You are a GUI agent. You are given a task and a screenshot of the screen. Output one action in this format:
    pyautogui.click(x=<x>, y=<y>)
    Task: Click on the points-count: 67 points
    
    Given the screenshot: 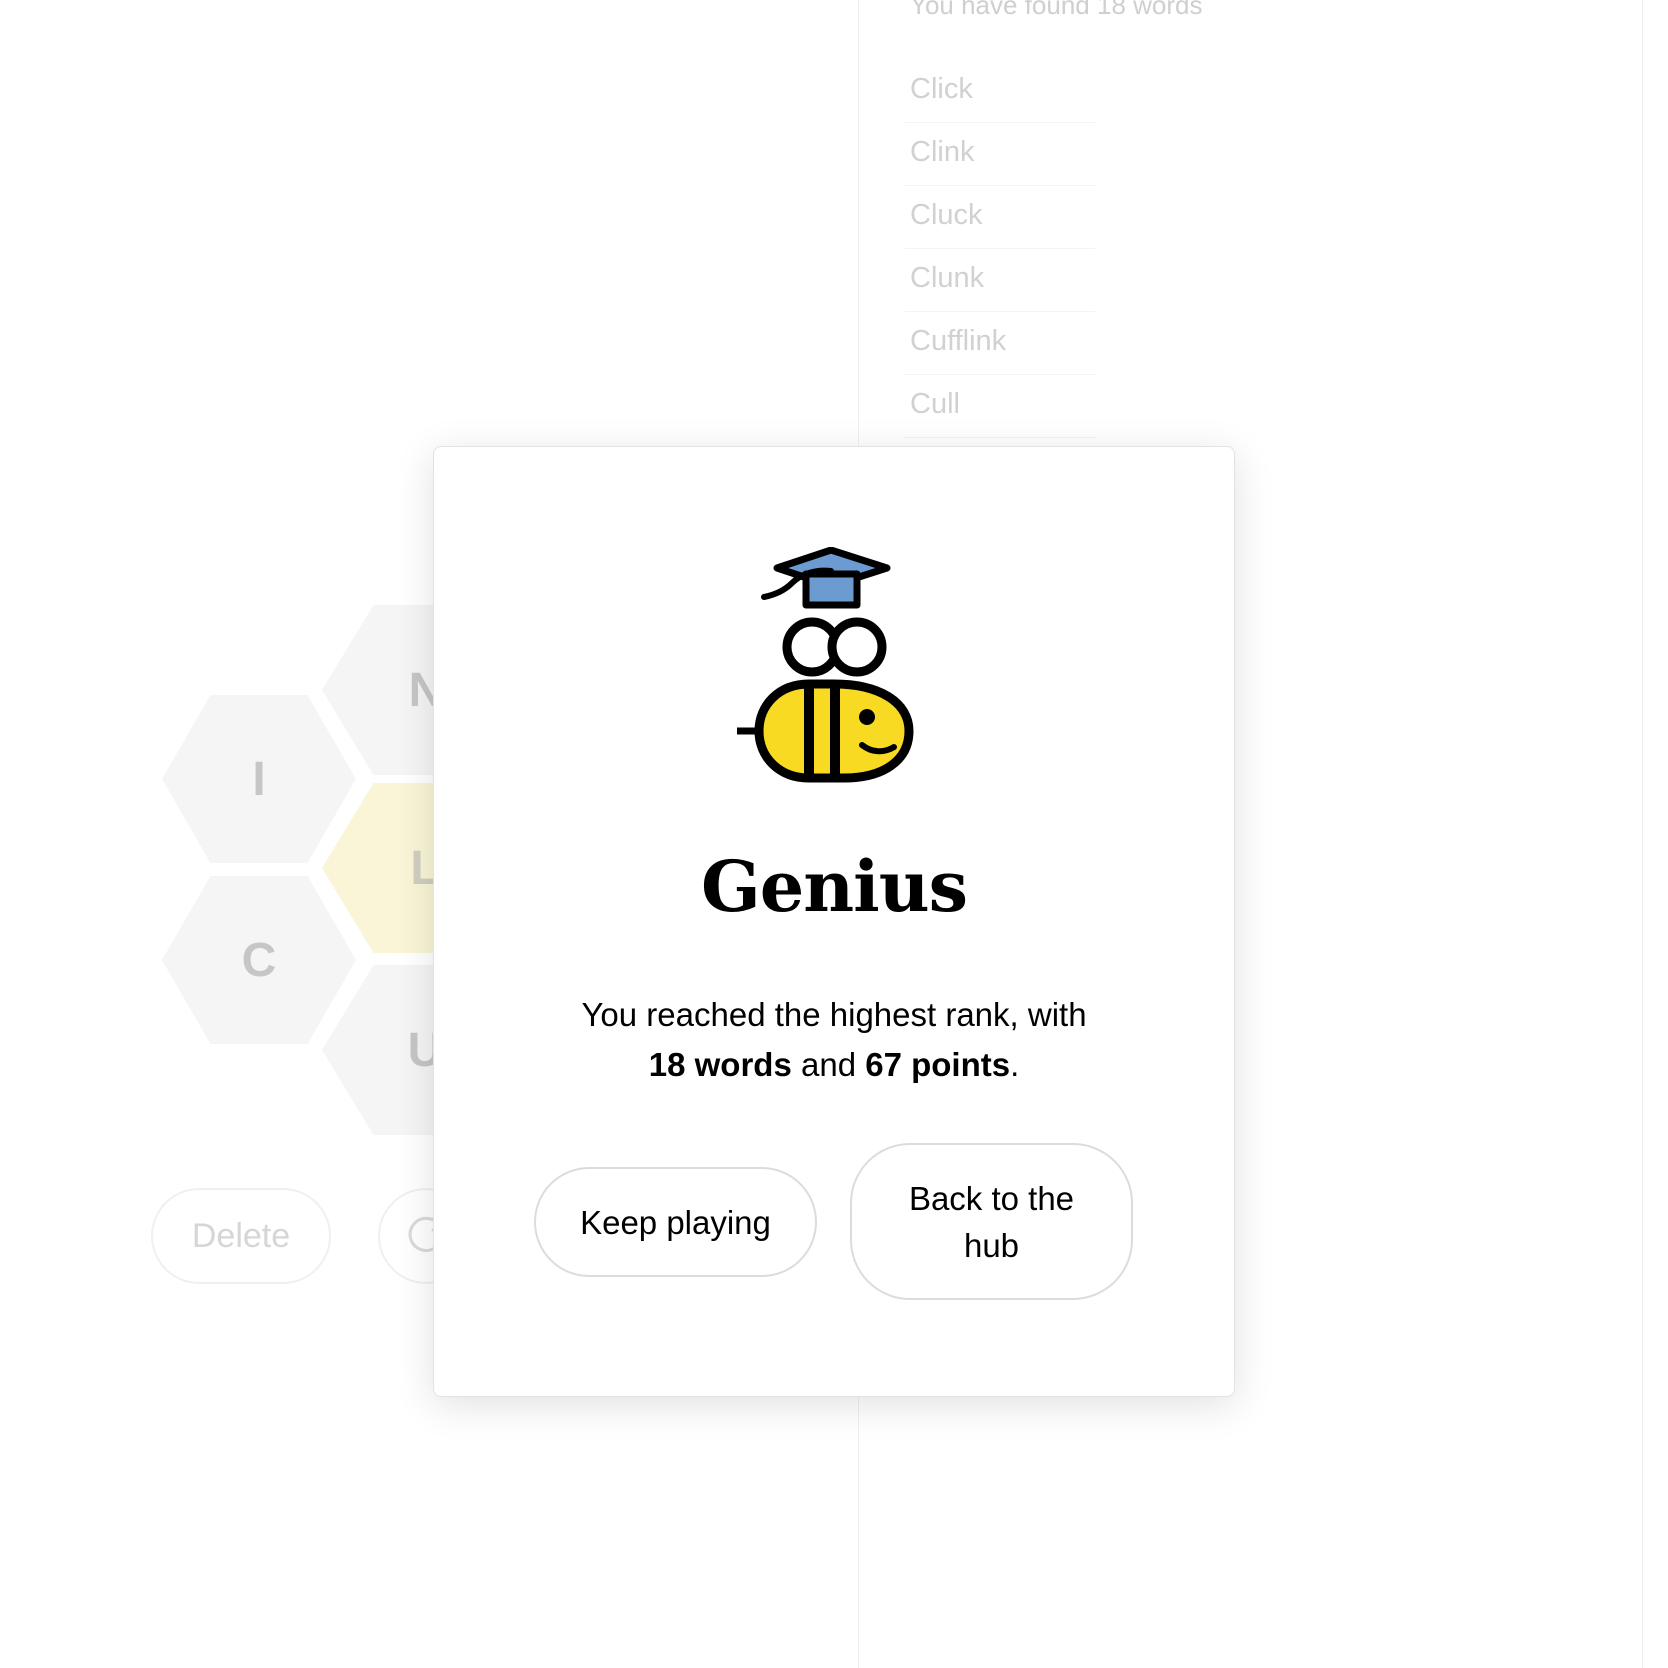 What is the action you would take?
    pyautogui.click(x=938, y=1064)
    